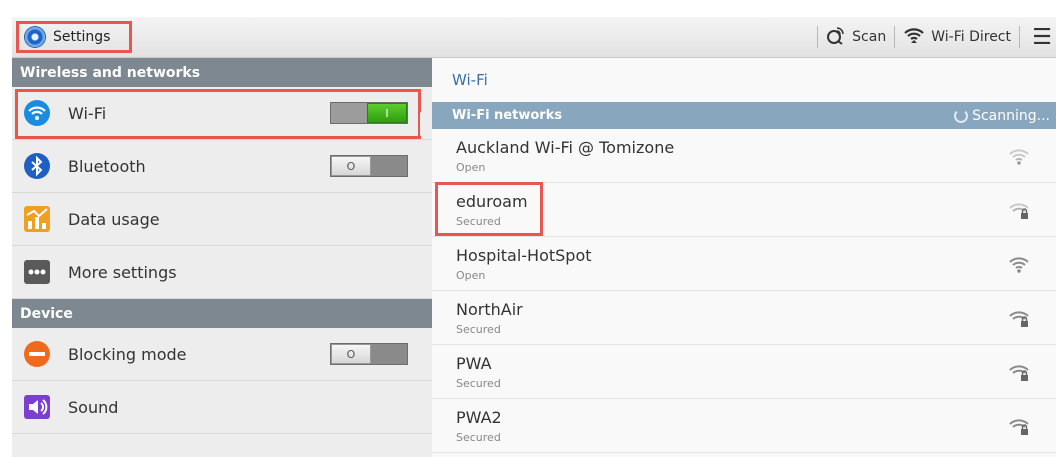 The height and width of the screenshot is (457, 1056). Describe the element at coordinates (744, 426) in the screenshot. I see `network-item: PWA2 Secured` at that location.